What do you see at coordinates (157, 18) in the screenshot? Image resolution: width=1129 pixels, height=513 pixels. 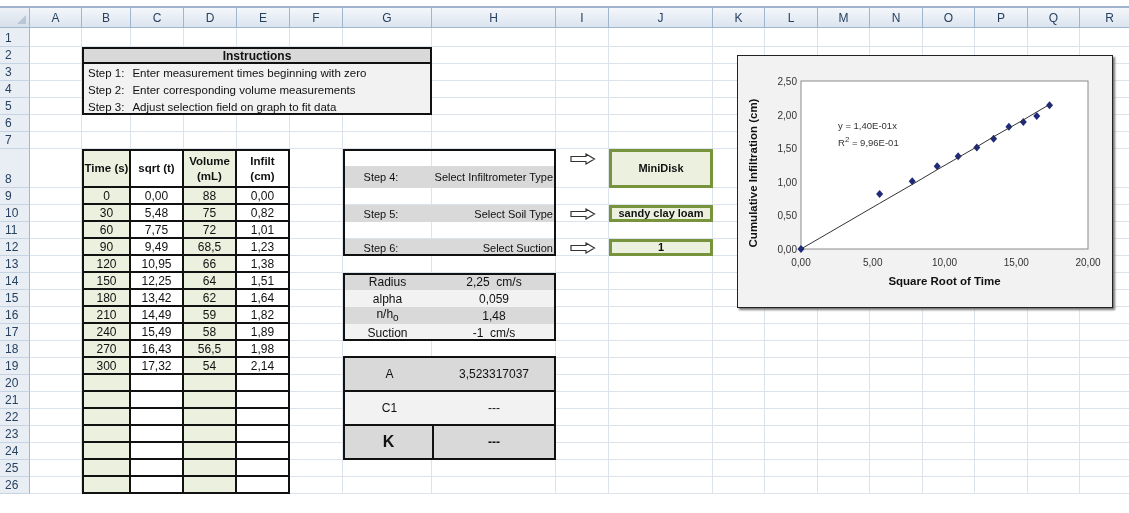 I see `column-header: C` at bounding box center [157, 18].